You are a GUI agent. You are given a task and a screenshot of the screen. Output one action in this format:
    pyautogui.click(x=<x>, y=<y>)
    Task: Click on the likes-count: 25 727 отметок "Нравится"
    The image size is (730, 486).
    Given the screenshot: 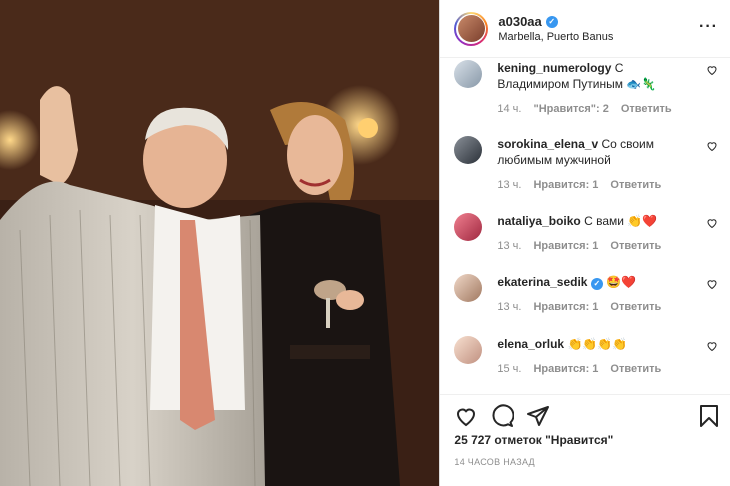 What is the action you would take?
    pyautogui.click(x=533, y=440)
    